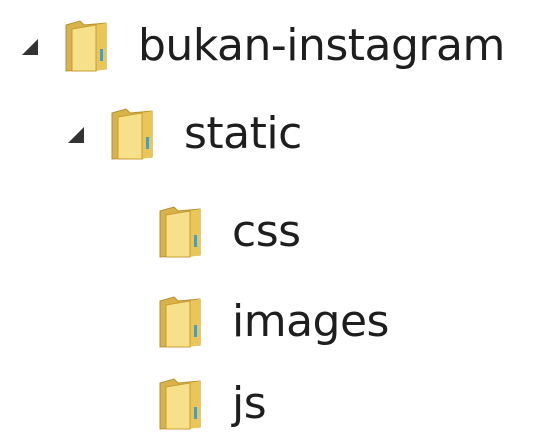  What do you see at coordinates (266, 231) in the screenshot?
I see `tree-node-label: css` at bounding box center [266, 231].